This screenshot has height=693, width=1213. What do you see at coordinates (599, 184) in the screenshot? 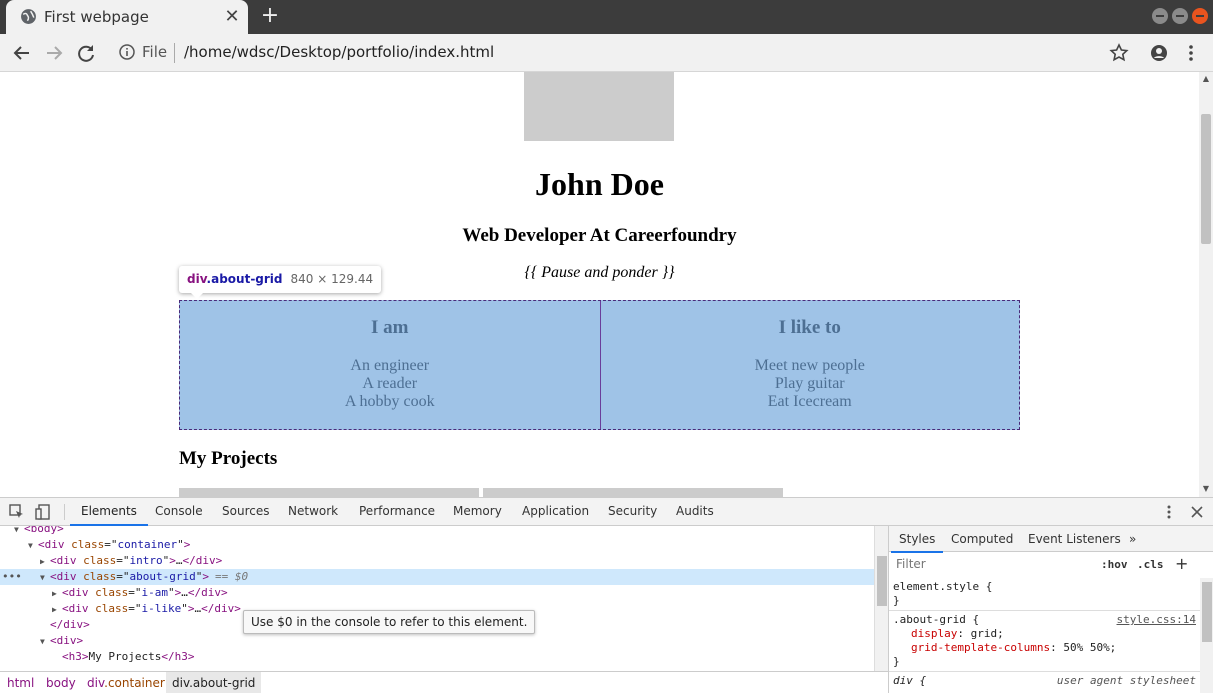
I see `page-title: John Doe` at bounding box center [599, 184].